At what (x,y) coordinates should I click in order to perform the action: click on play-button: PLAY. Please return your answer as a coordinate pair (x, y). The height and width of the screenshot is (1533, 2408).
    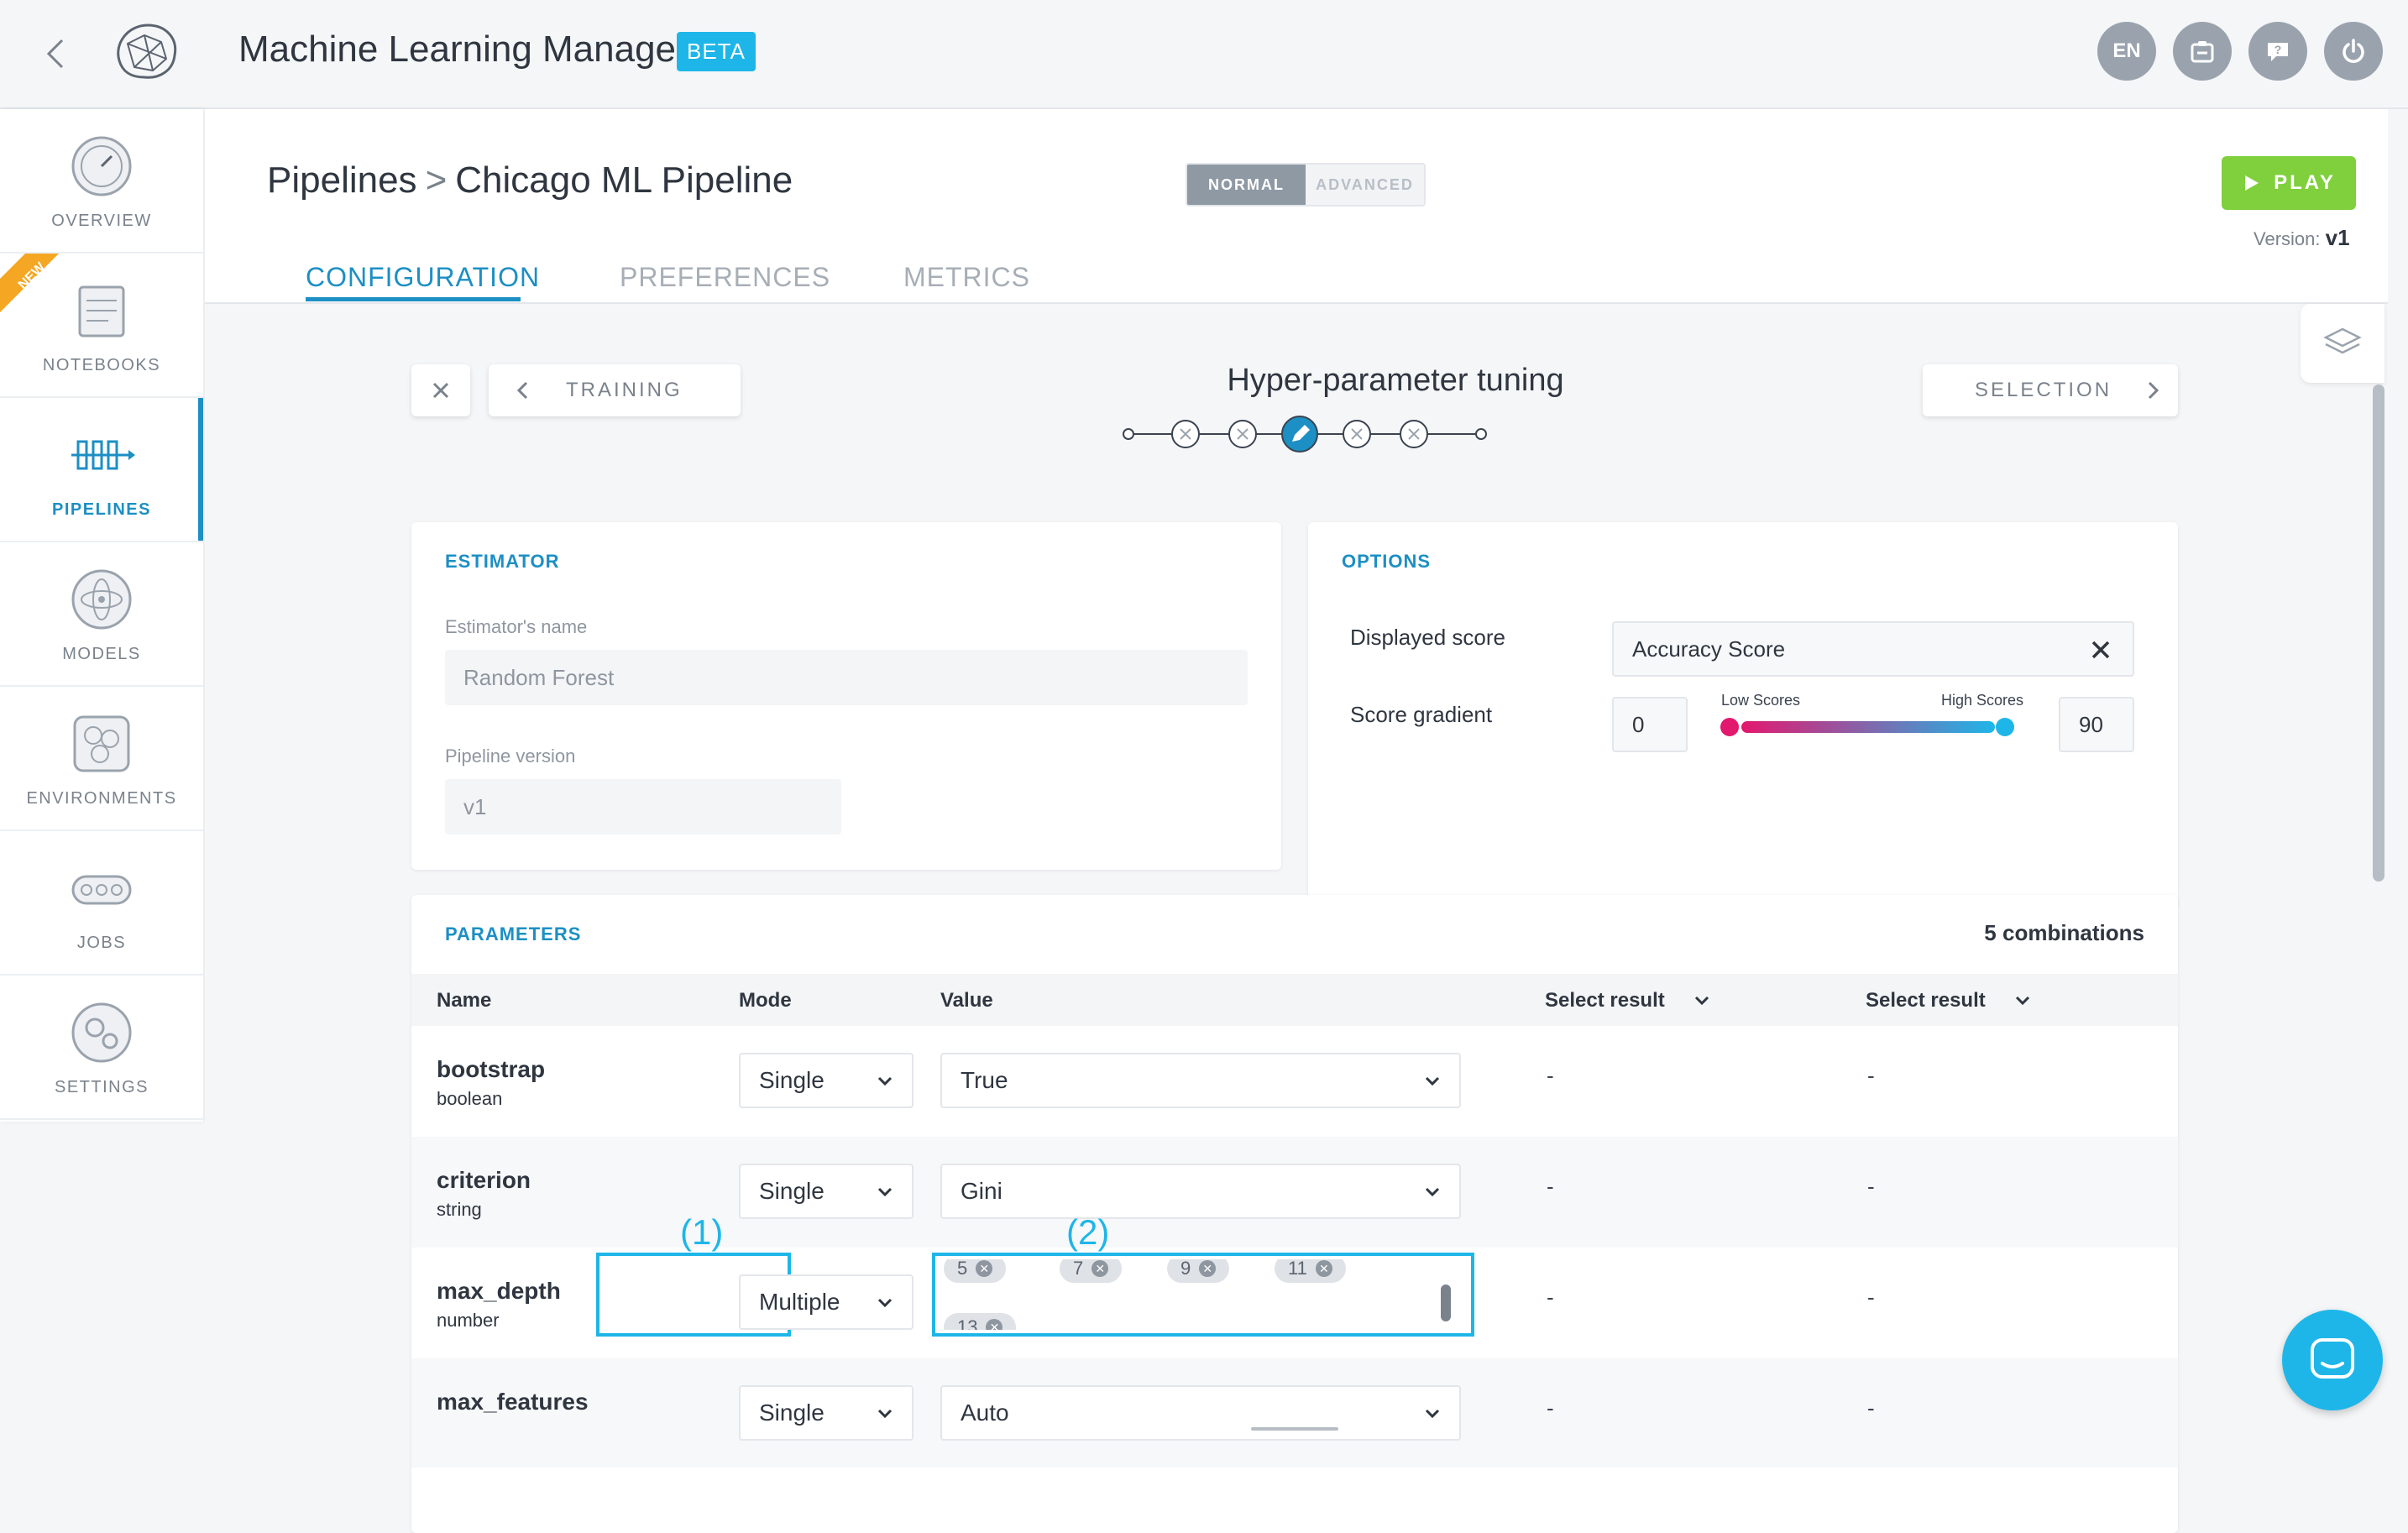
    Looking at the image, I should click on (2289, 183).